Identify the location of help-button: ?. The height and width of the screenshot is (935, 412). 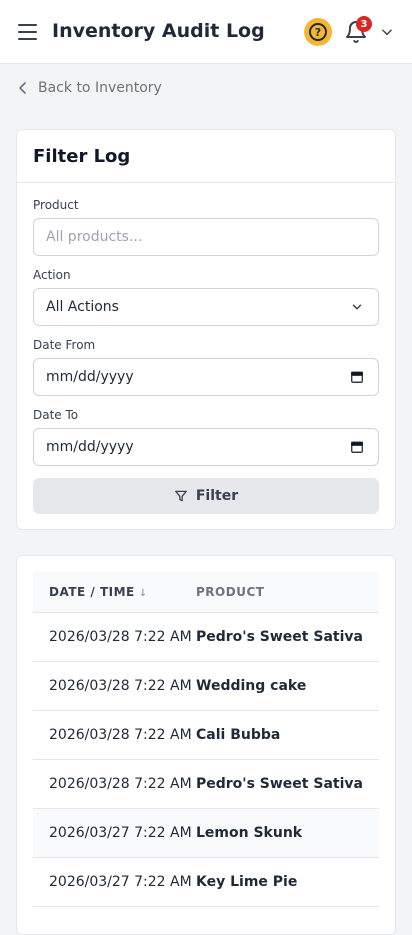
(318, 32).